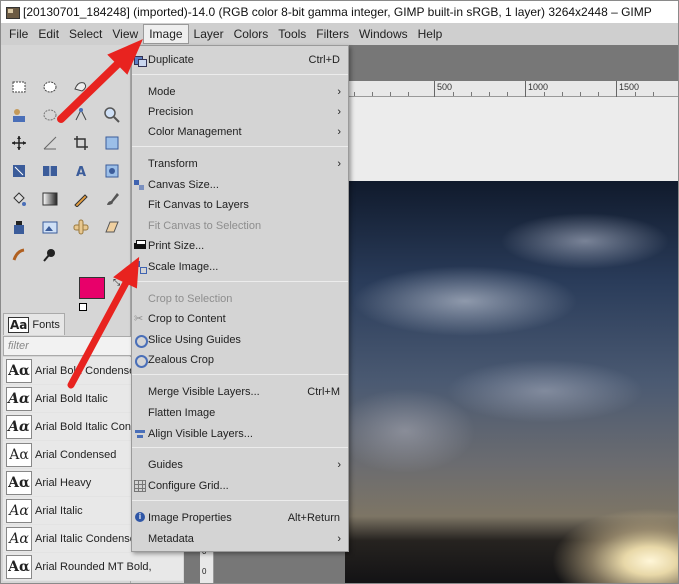 Image resolution: width=679 pixels, height=584 pixels. I want to click on menu-item-transform: Transform ›, so click(240, 164).